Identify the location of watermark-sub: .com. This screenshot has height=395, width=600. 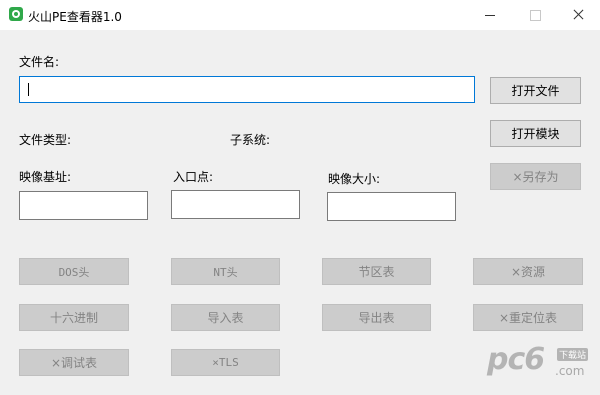
(570, 371).